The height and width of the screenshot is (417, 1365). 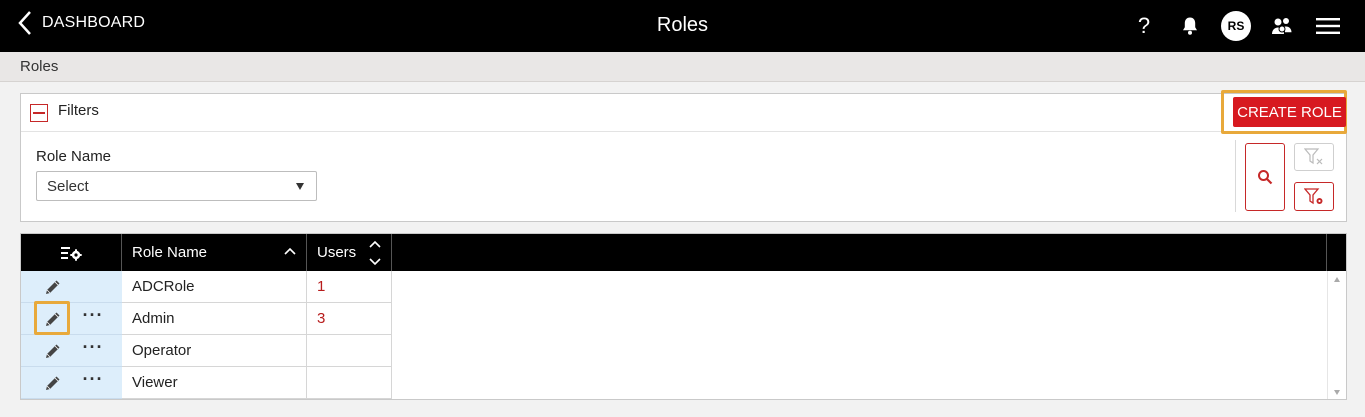 What do you see at coordinates (682, 67) in the screenshot?
I see `breadcrumb-bar: Roles` at bounding box center [682, 67].